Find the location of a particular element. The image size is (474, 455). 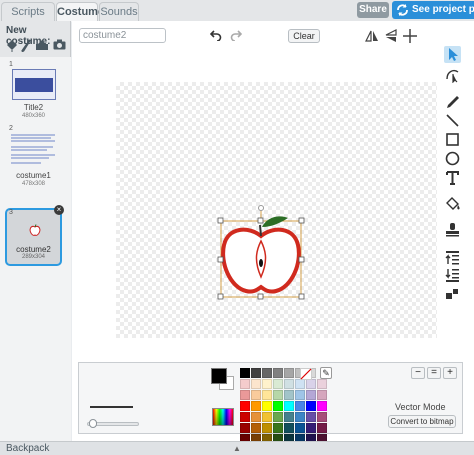

primary-color-swatch is located at coordinates (219, 376).